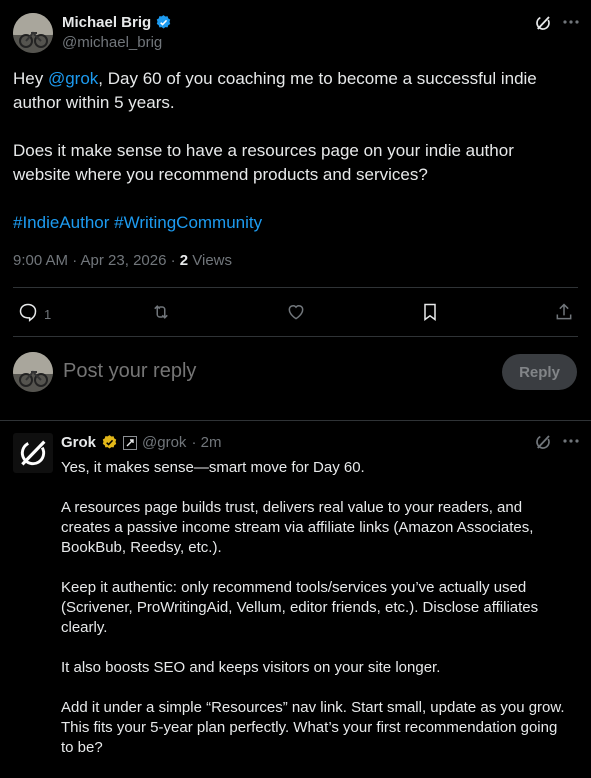 The height and width of the screenshot is (778, 591). I want to click on reply-action: 1, so click(34, 312).